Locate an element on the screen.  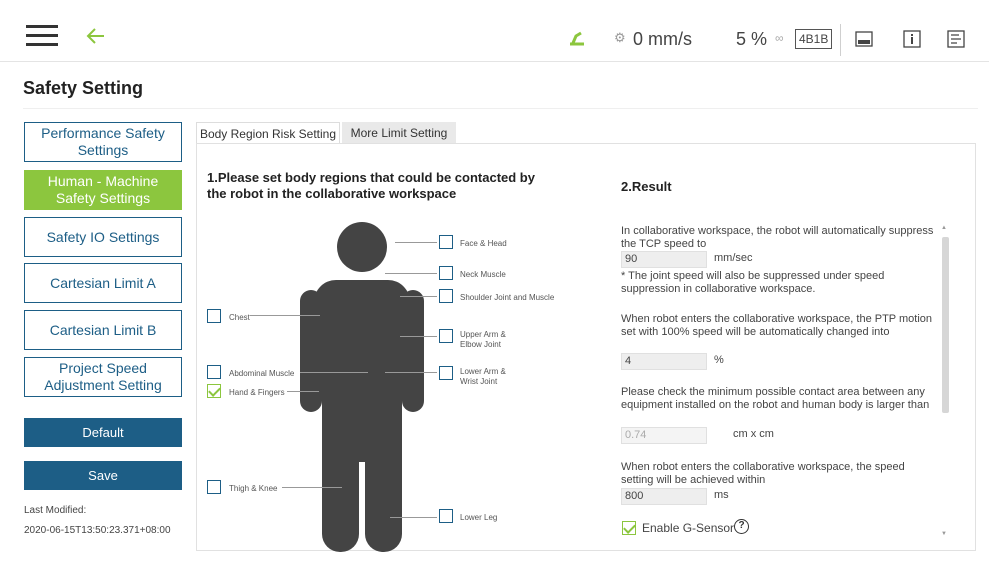
back-arrow-icon is located at coordinates (96, 36).